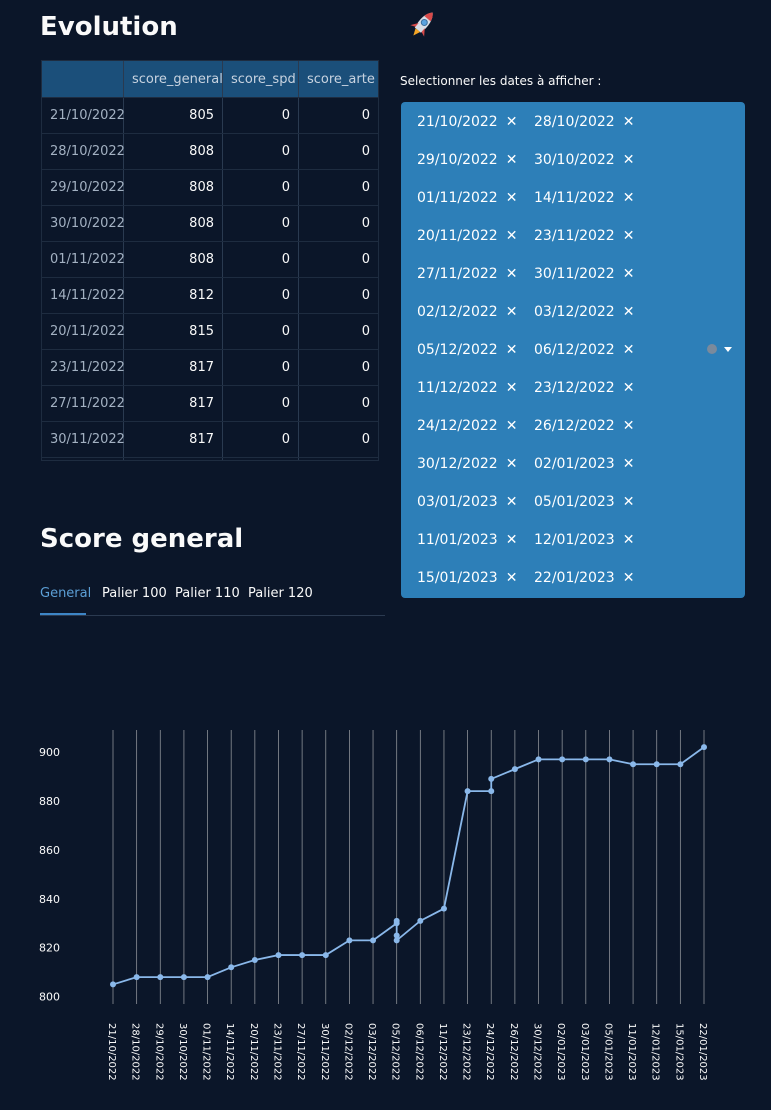  I want to click on table-row: 21/10/2022 805 0 0, so click(210, 115).